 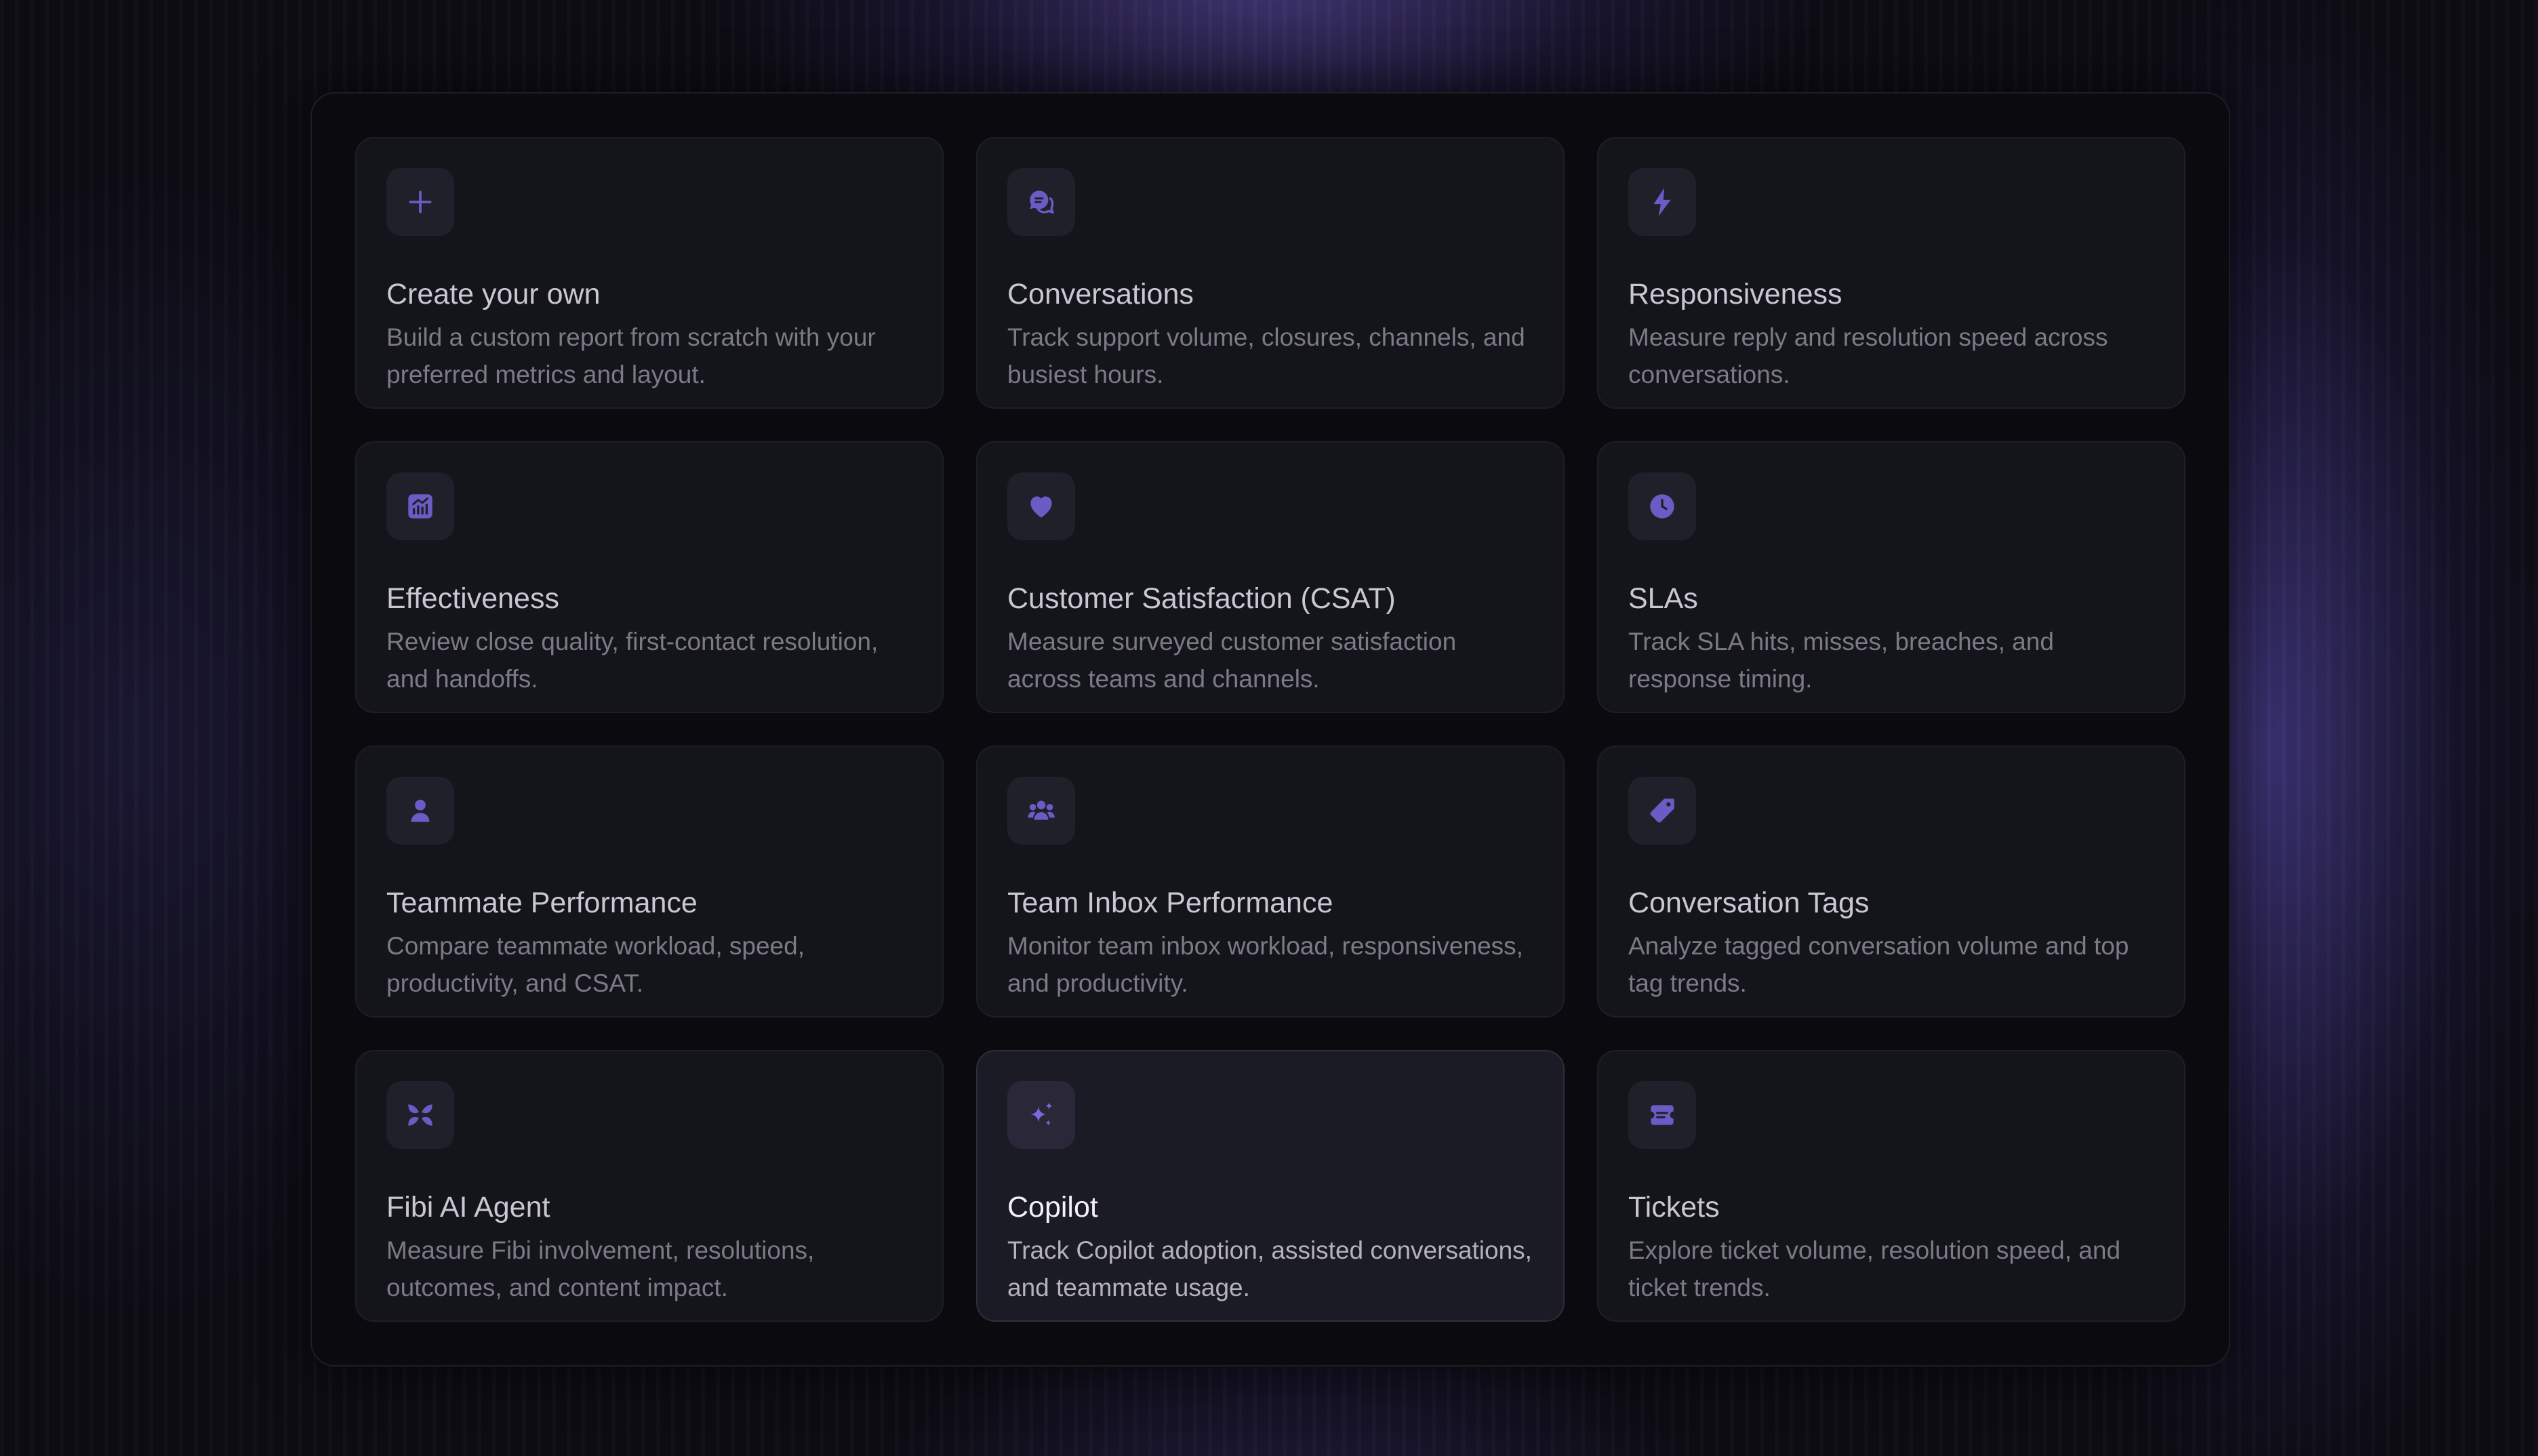 I want to click on team-icon, so click(x=1041, y=811).